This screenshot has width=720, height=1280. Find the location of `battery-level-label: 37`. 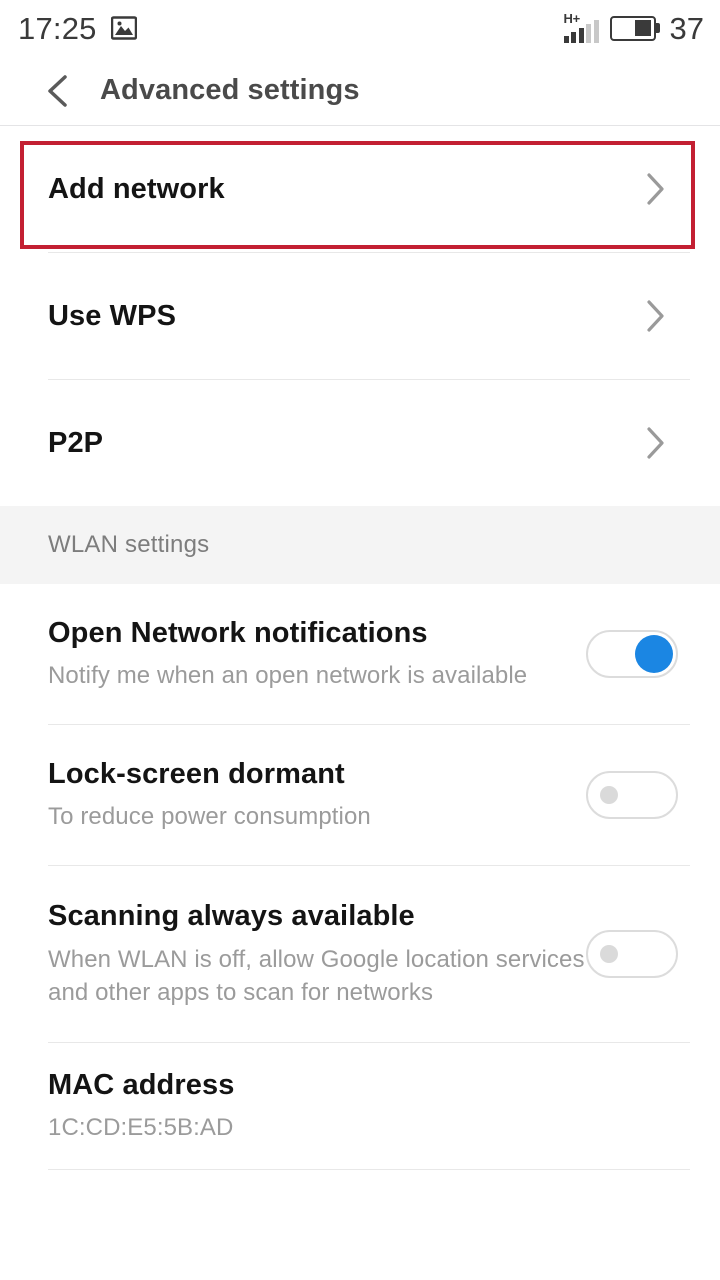

battery-level-label: 37 is located at coordinates (686, 28).